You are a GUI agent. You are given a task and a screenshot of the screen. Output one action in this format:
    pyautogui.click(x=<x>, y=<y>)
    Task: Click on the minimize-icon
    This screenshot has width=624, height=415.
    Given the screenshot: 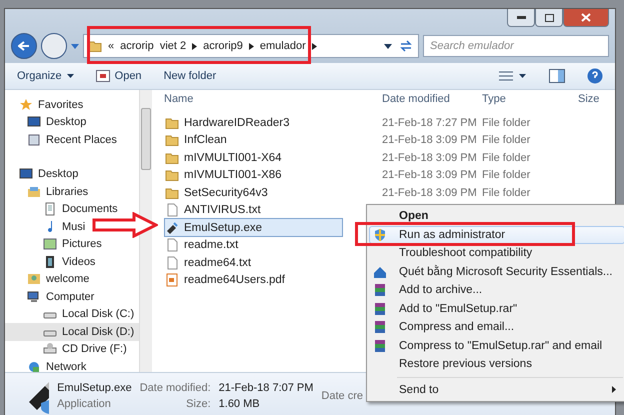 What is the action you would take?
    pyautogui.click(x=521, y=17)
    